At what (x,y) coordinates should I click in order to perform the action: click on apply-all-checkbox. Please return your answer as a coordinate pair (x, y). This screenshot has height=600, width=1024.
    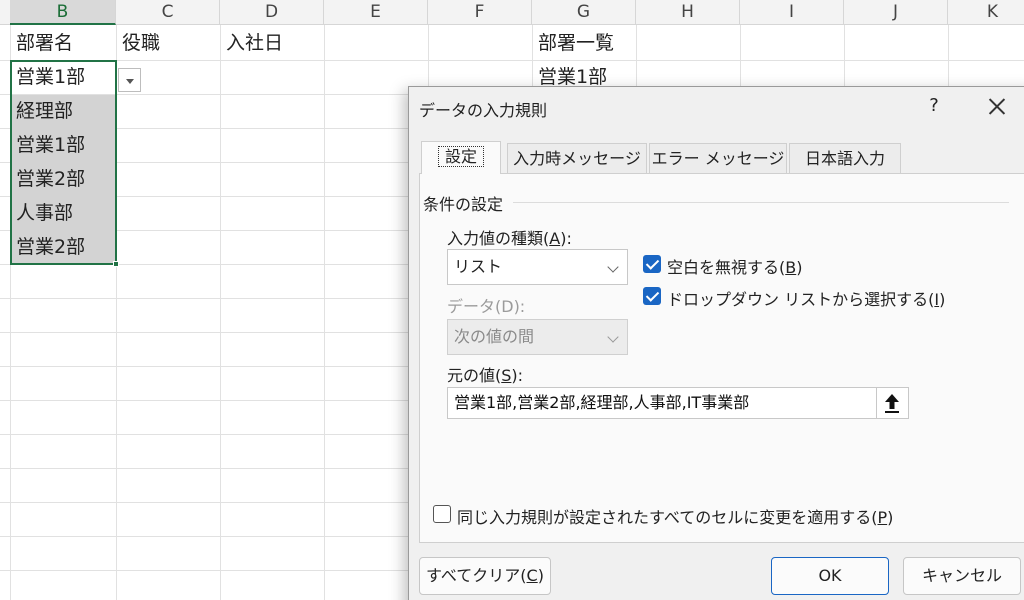
    Looking at the image, I should click on (442, 514).